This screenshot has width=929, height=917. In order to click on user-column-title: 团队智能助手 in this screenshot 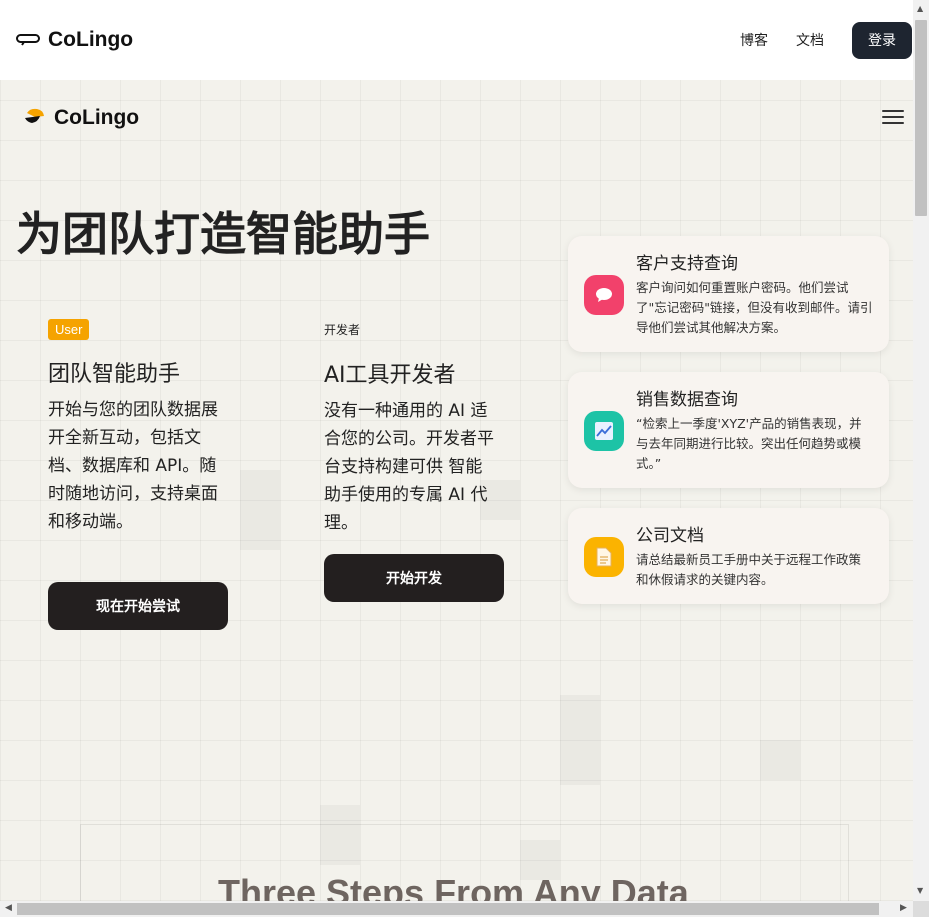, I will do `click(114, 374)`.